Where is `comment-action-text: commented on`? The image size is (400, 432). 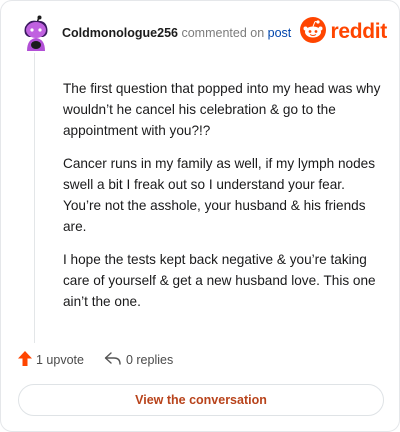 comment-action-text: commented on is located at coordinates (223, 33).